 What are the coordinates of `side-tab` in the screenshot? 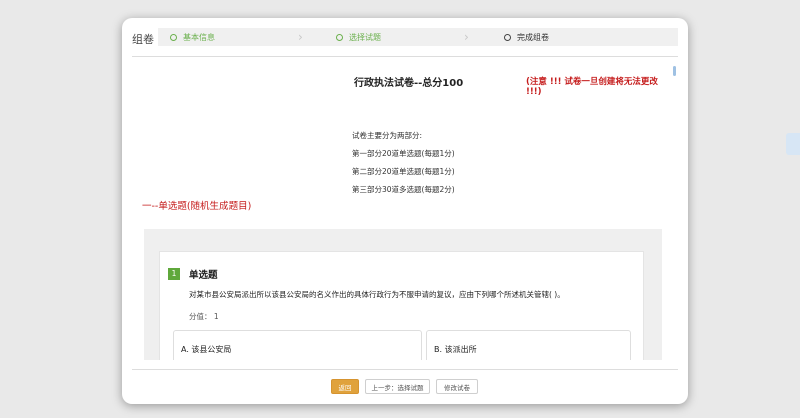 It's located at (793, 144).